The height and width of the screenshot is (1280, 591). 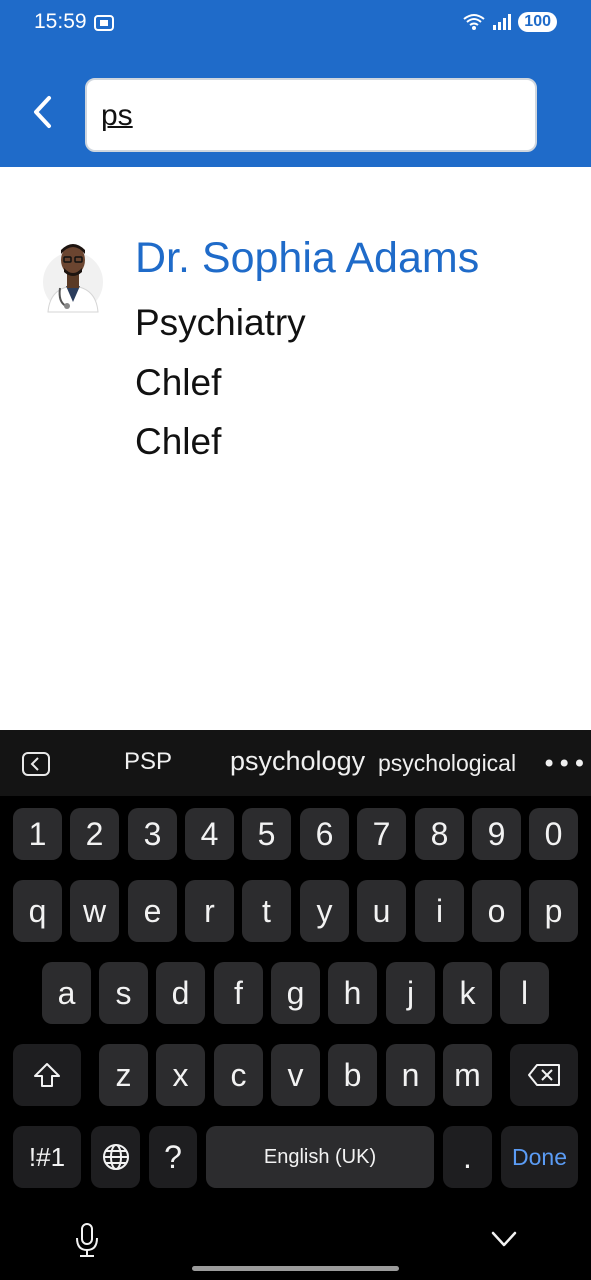 I want to click on key-o: o, so click(x=496, y=911).